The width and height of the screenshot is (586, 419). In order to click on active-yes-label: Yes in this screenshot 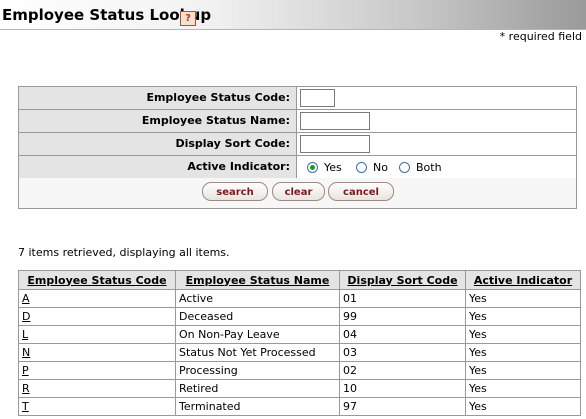, I will do `click(333, 167)`.